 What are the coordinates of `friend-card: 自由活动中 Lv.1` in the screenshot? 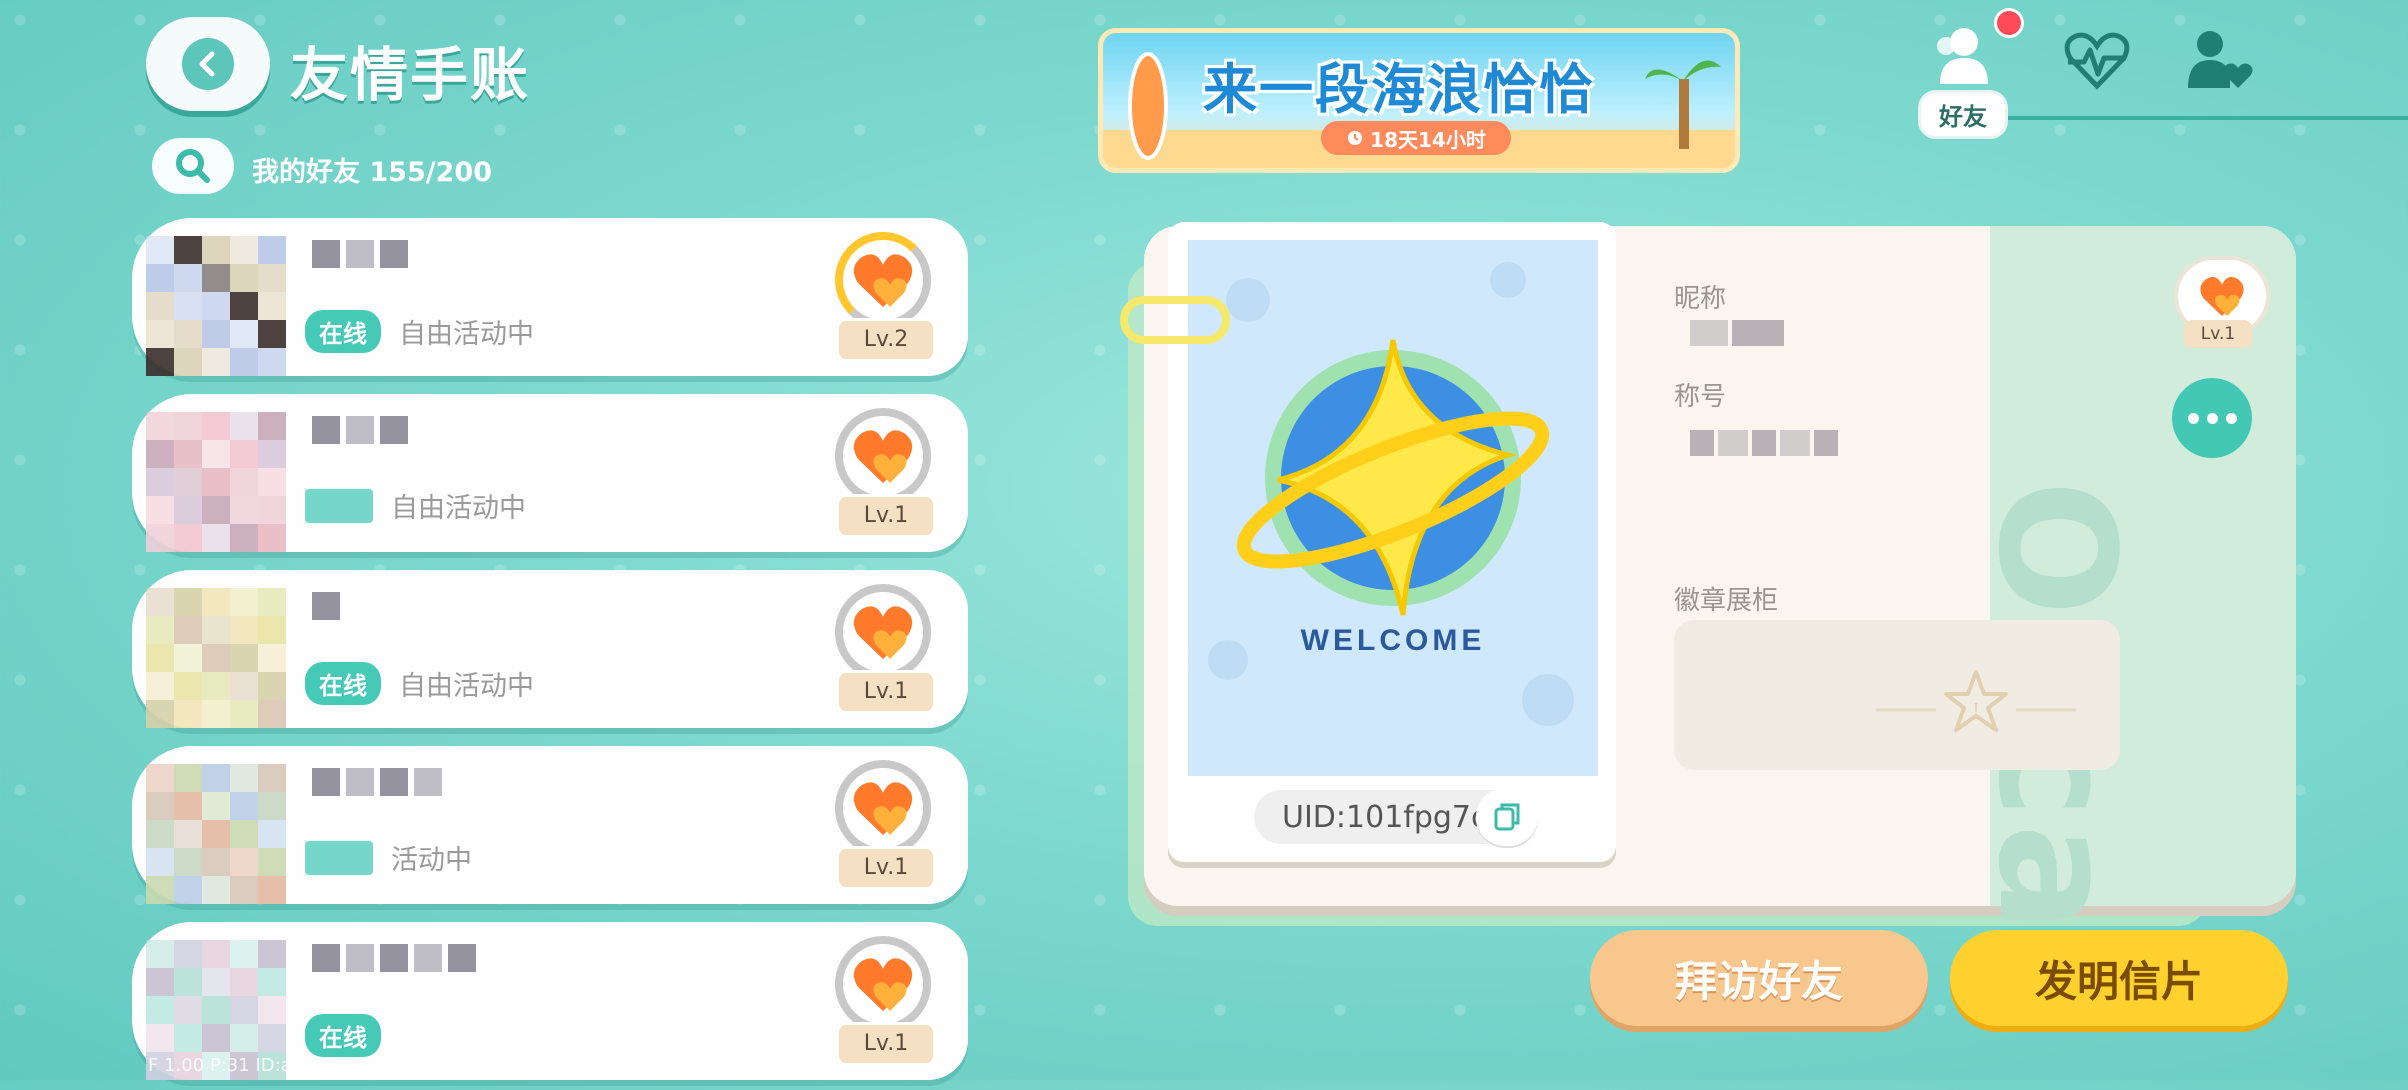 It's located at (550, 473).